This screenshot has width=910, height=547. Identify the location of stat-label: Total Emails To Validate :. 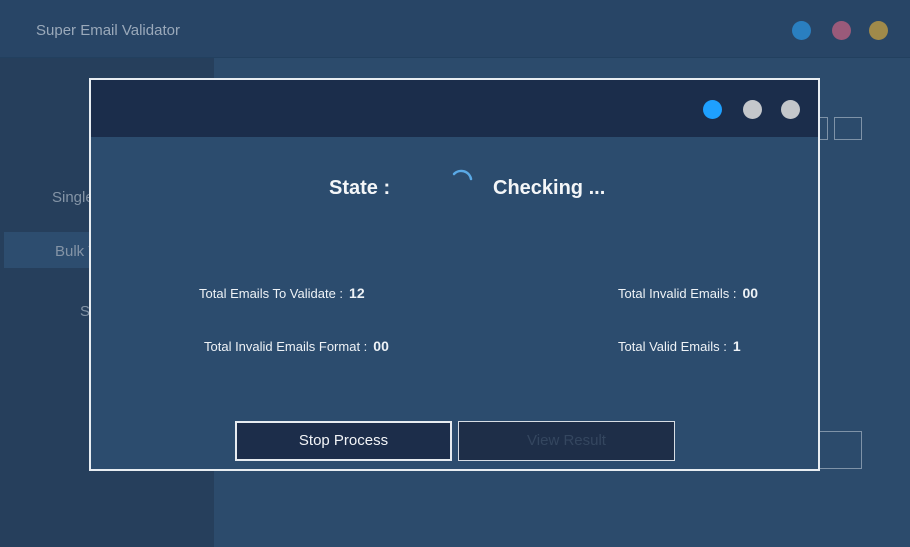
(271, 293).